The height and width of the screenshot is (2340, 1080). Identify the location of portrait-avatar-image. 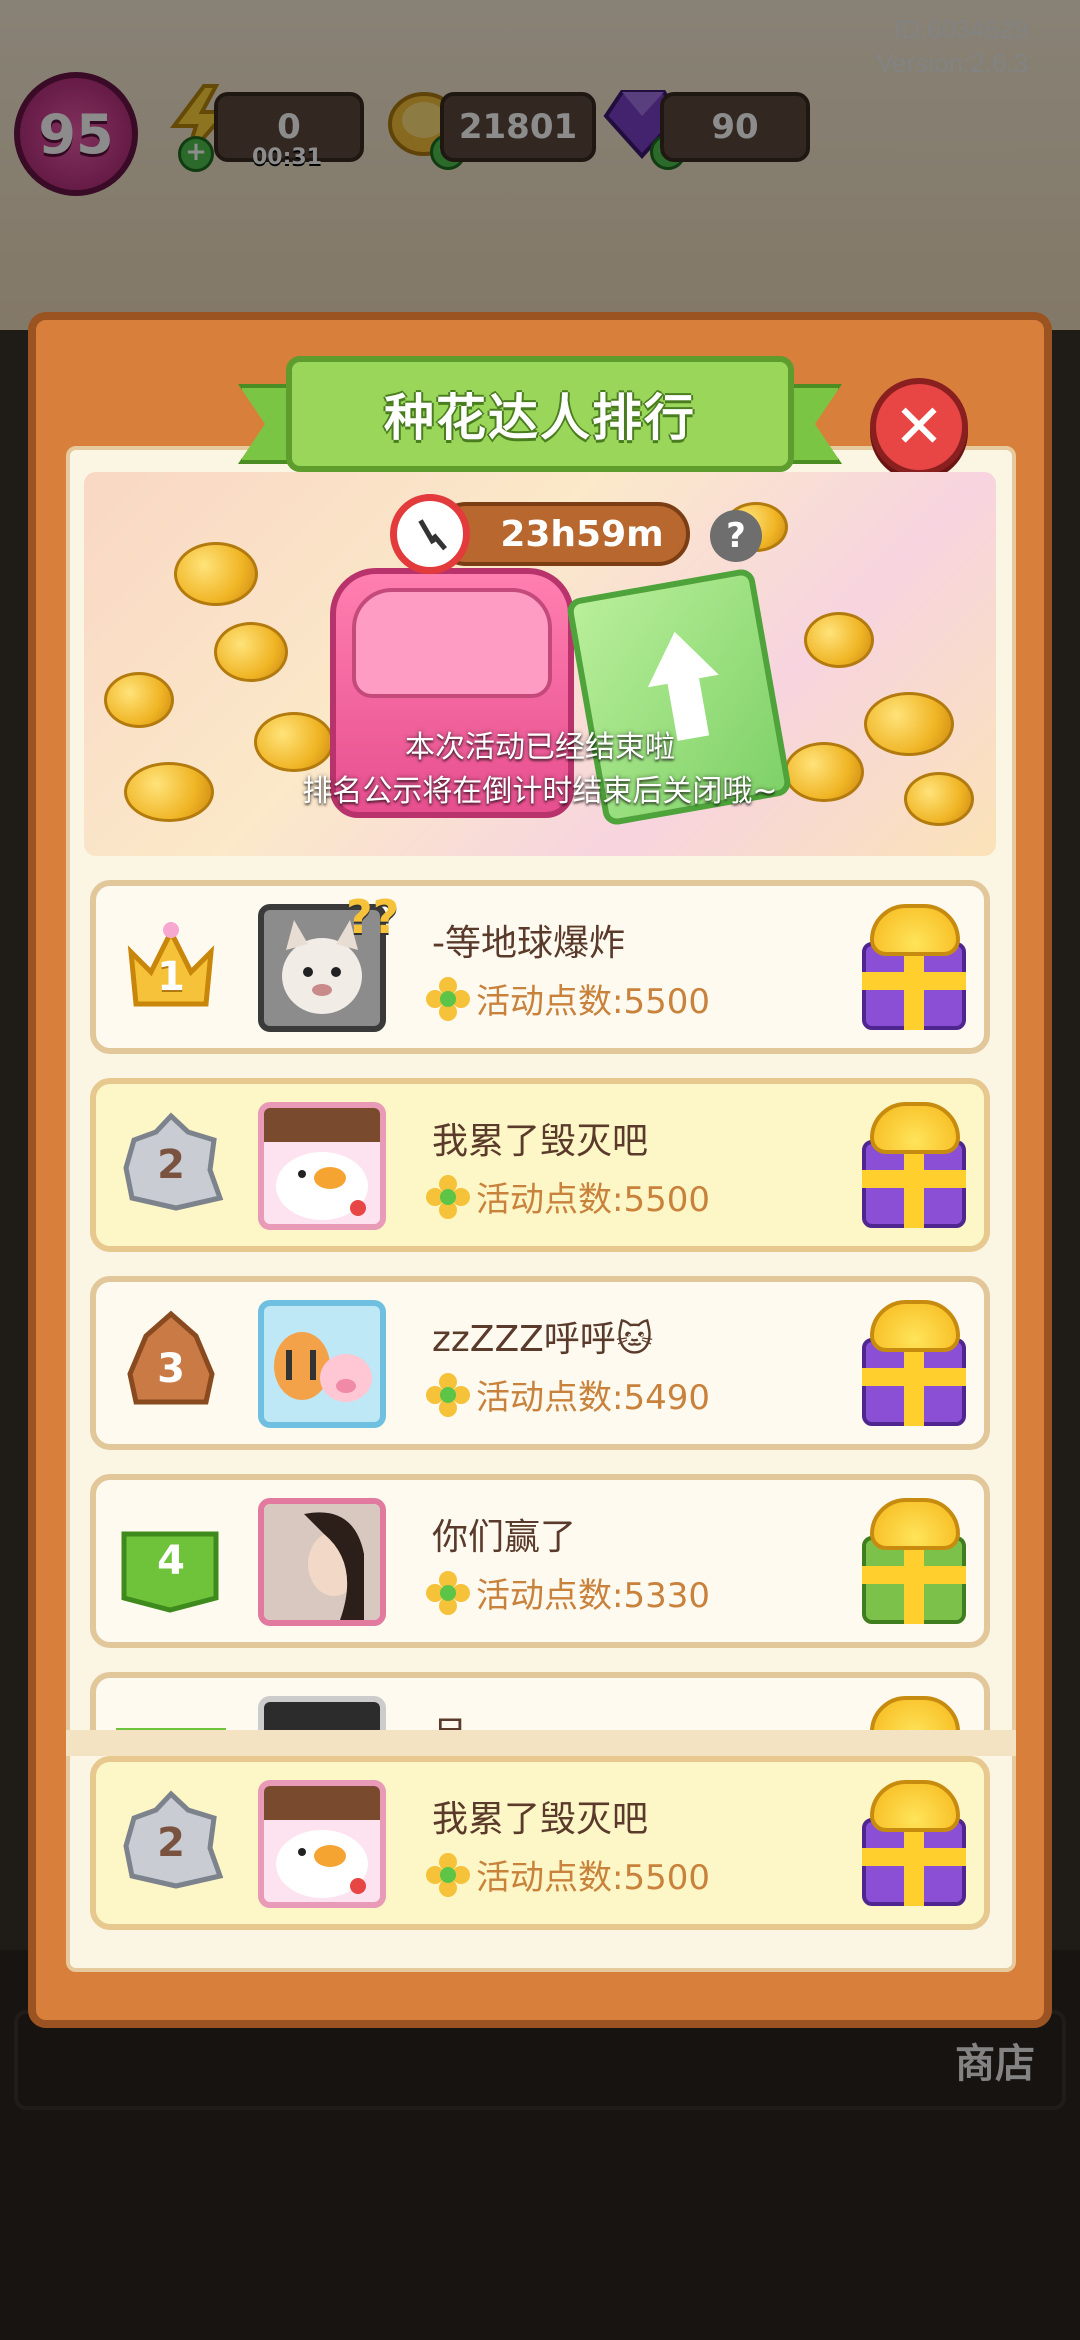
(322, 1562).